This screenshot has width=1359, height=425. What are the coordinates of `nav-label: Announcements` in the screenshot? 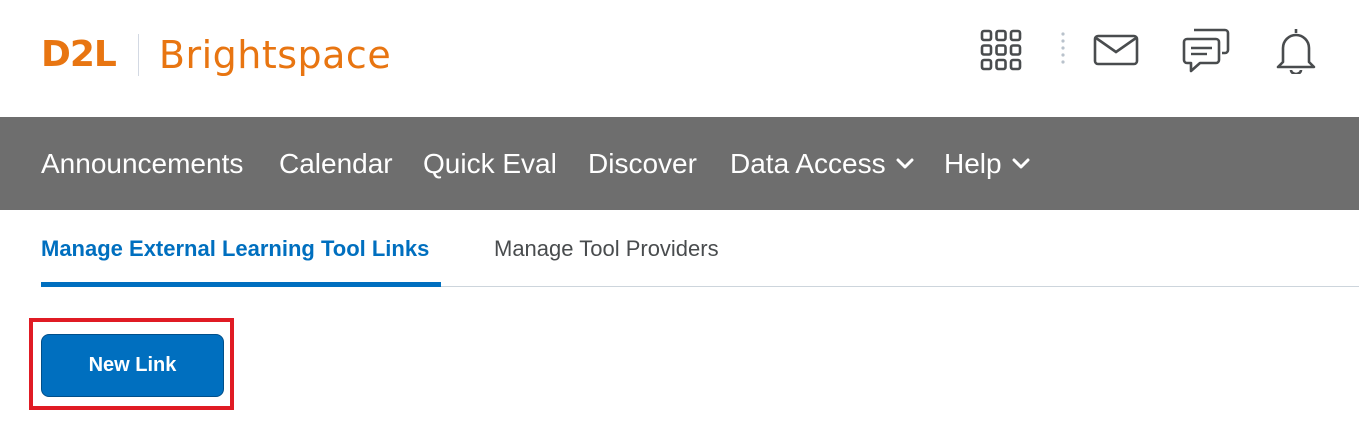 It's located at (142, 163).